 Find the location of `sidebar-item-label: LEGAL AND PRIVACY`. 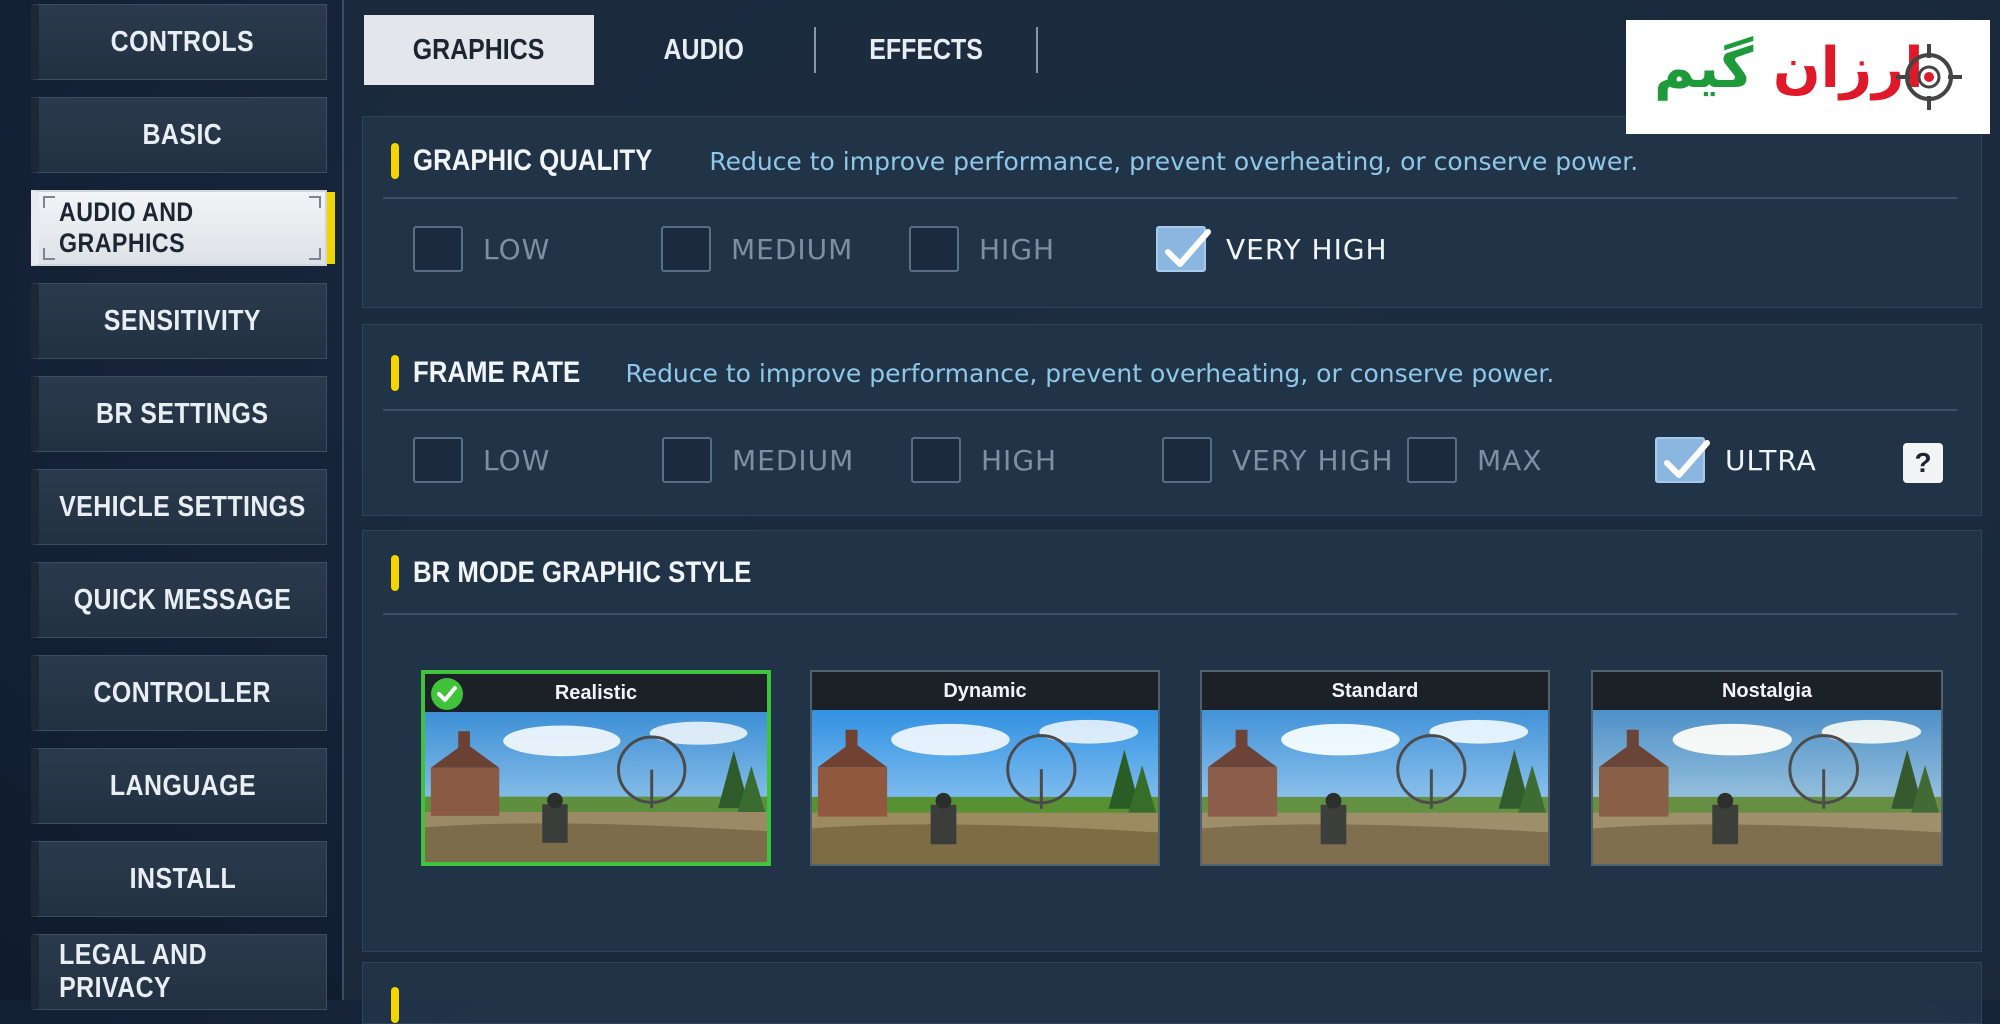

sidebar-item-label: LEGAL AND PRIVACY is located at coordinates (133, 971).